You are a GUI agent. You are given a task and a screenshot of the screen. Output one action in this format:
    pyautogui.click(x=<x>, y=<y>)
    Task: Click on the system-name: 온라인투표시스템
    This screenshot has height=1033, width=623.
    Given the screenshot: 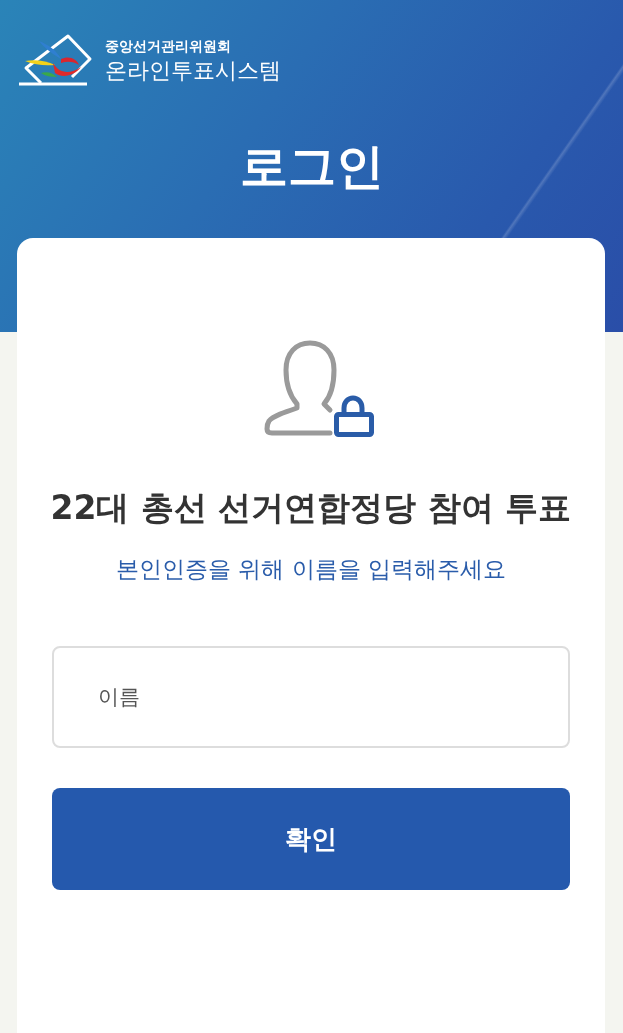 What is the action you would take?
    pyautogui.click(x=193, y=70)
    